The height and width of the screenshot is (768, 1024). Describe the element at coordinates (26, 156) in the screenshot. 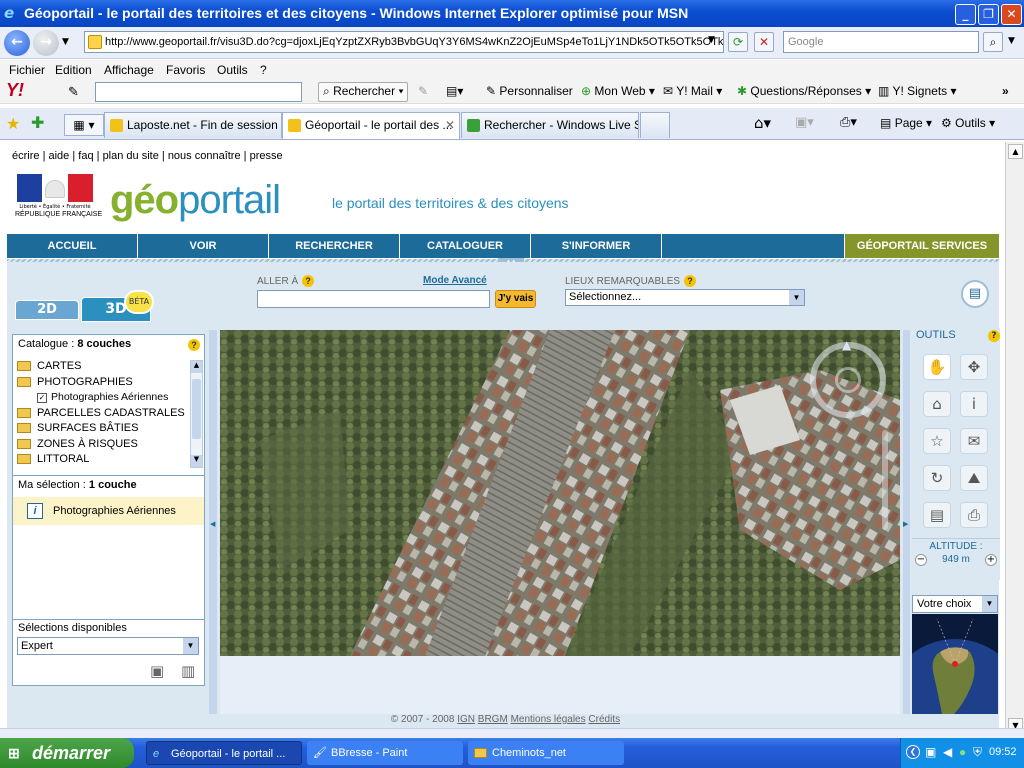

I see `link-ecrire: écrire` at that location.